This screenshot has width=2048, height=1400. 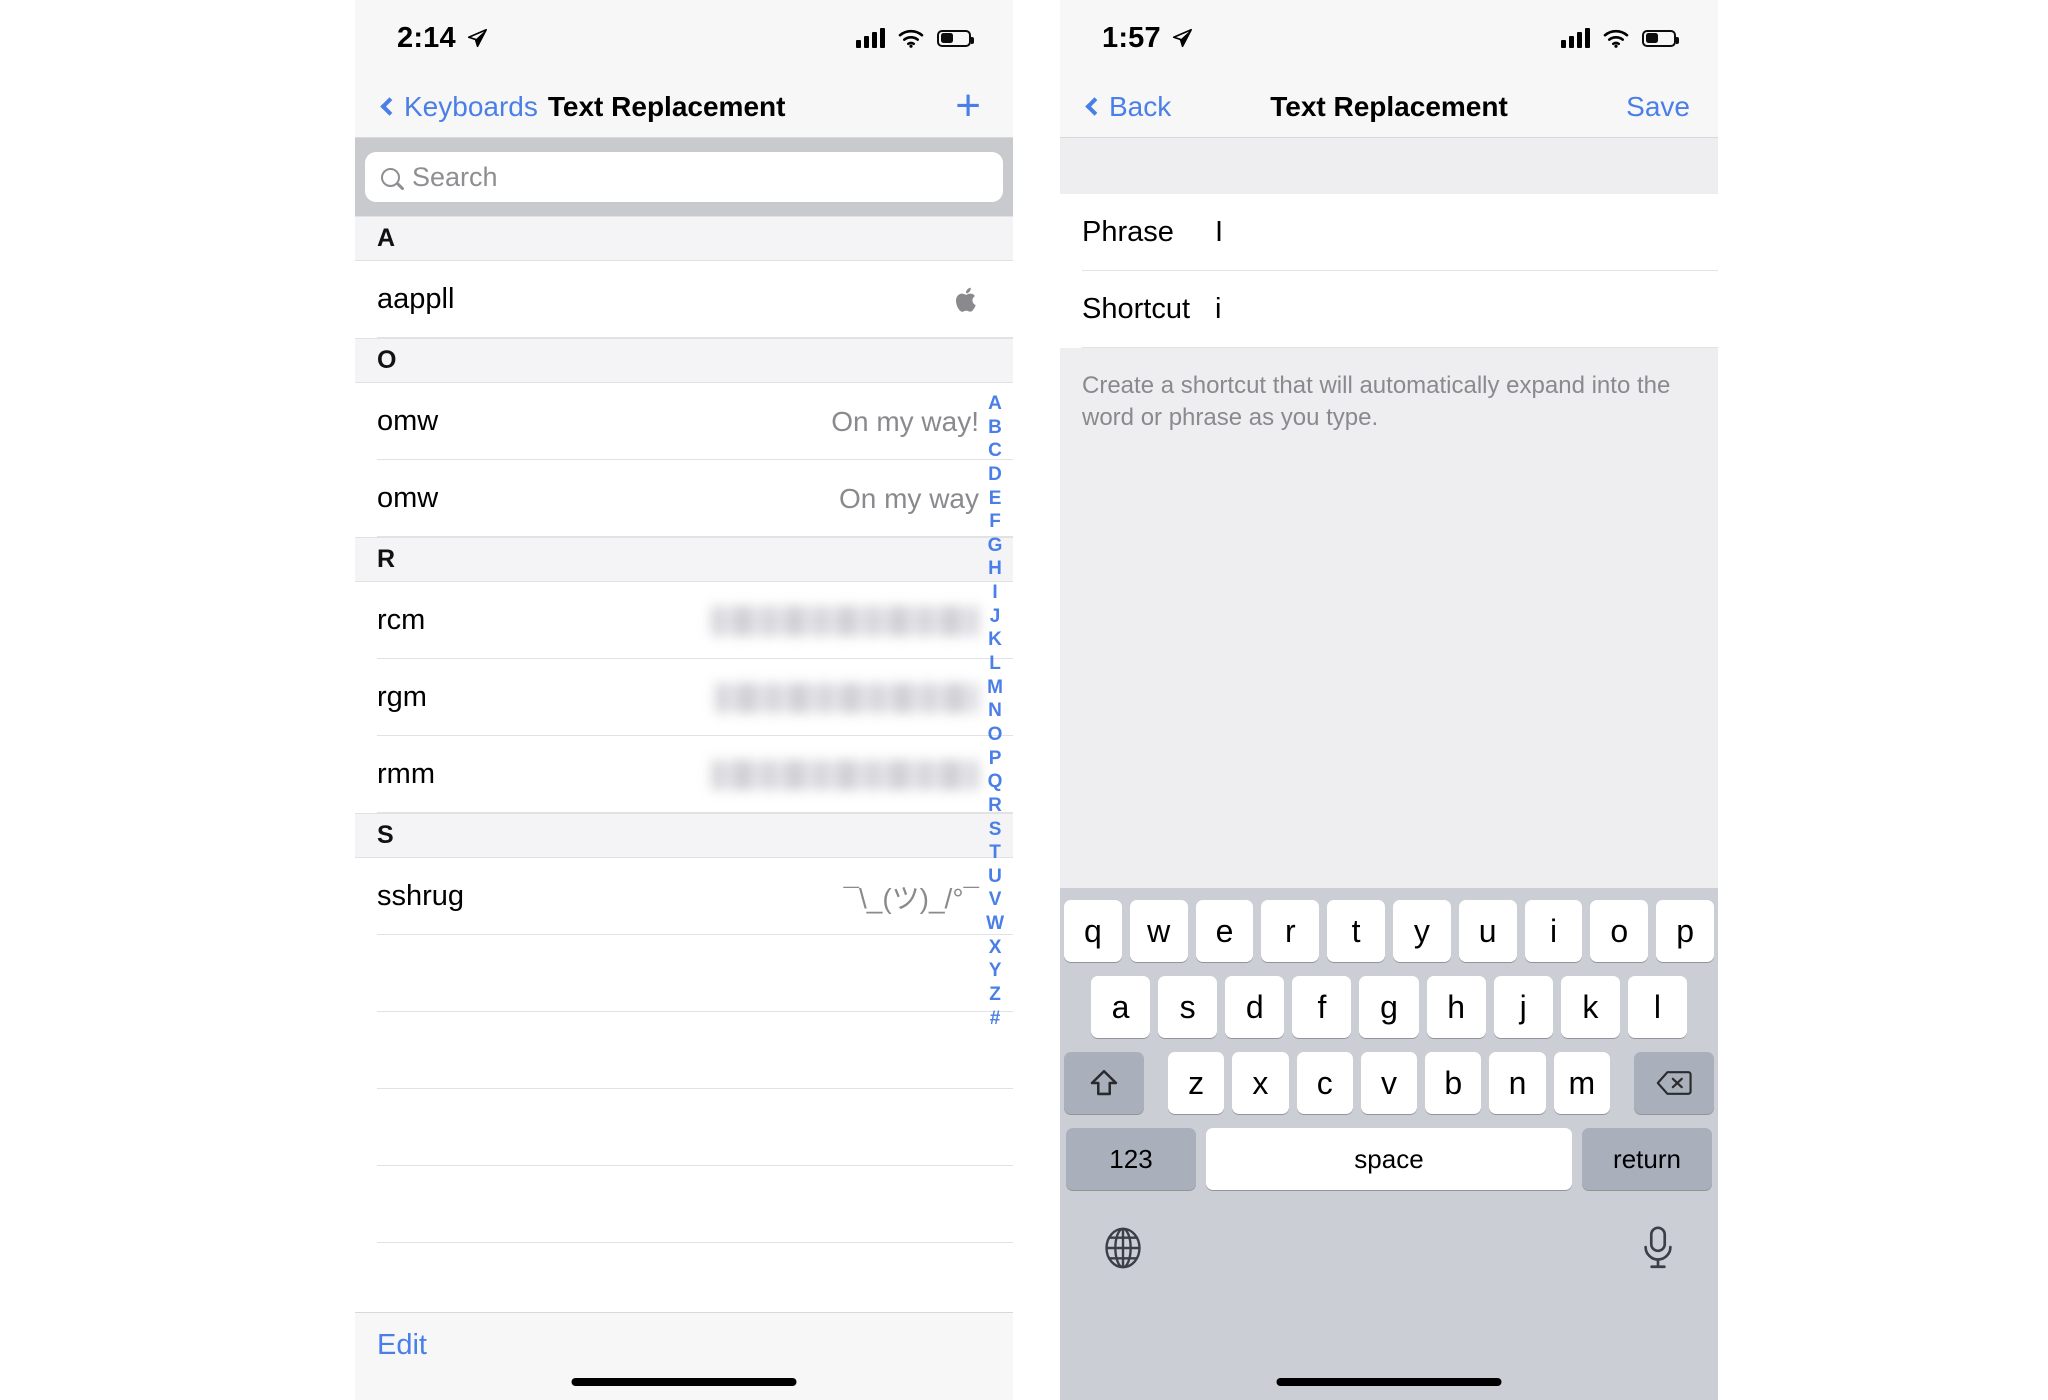 I want to click on add-shortcut-button: +, so click(x=970, y=106).